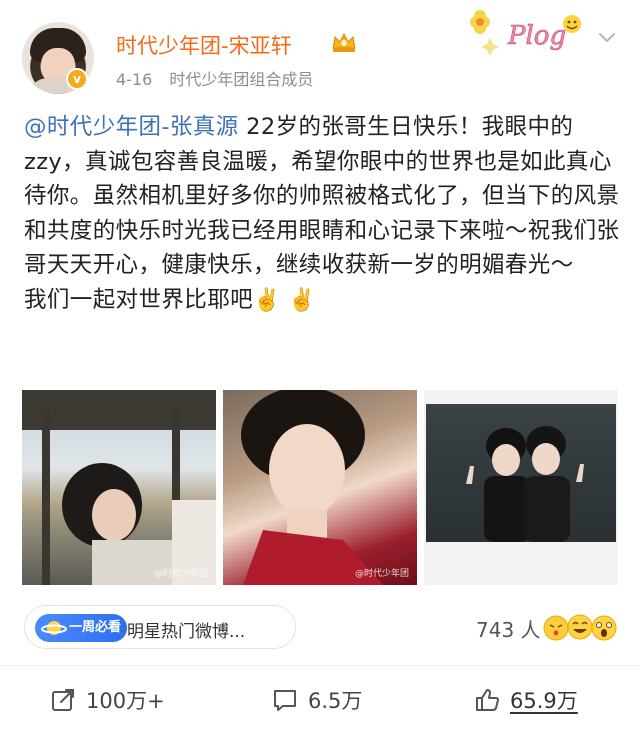  I want to click on photo-1: @时代少年团, so click(119, 487).